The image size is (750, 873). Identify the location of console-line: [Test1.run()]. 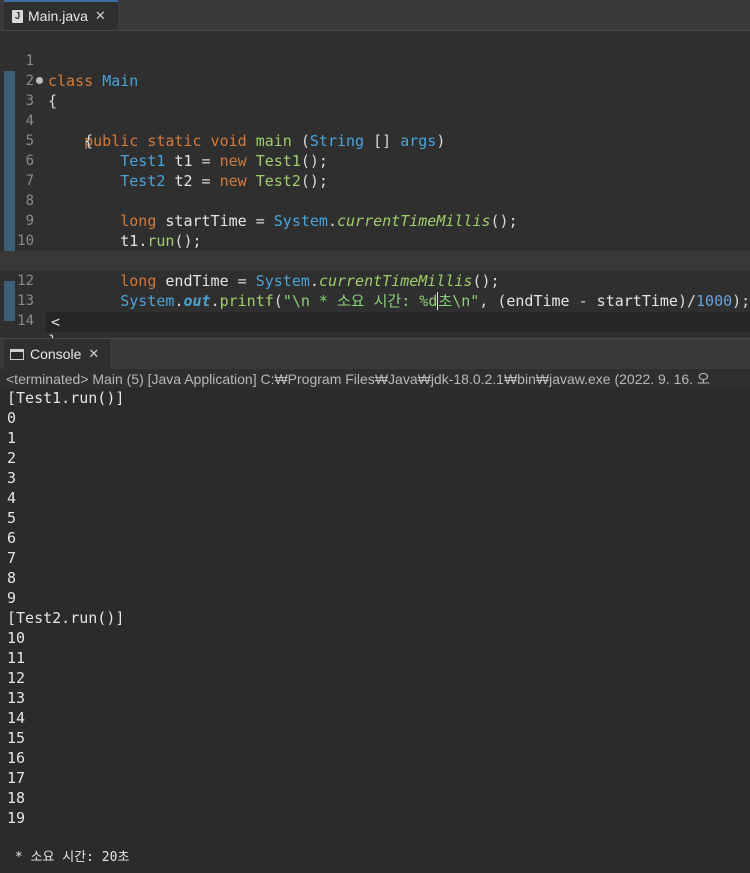
(66, 398).